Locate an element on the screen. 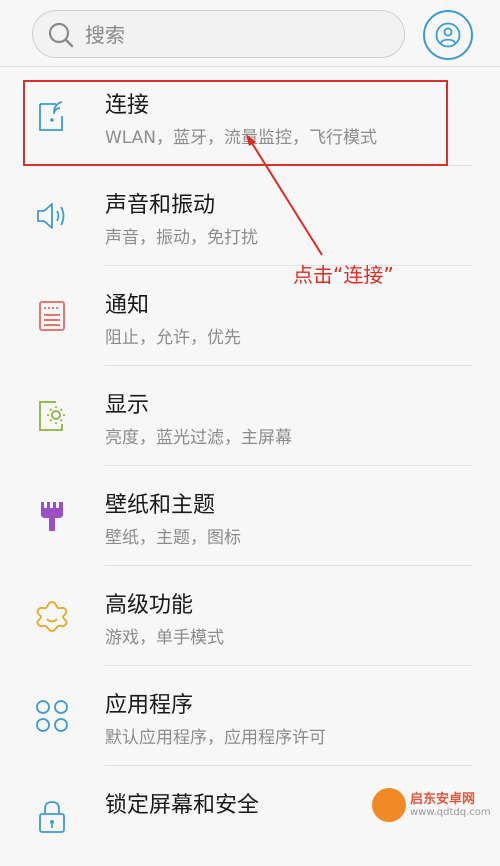 The width and height of the screenshot is (500, 866). watermark-logo-icon is located at coordinates (389, 805).